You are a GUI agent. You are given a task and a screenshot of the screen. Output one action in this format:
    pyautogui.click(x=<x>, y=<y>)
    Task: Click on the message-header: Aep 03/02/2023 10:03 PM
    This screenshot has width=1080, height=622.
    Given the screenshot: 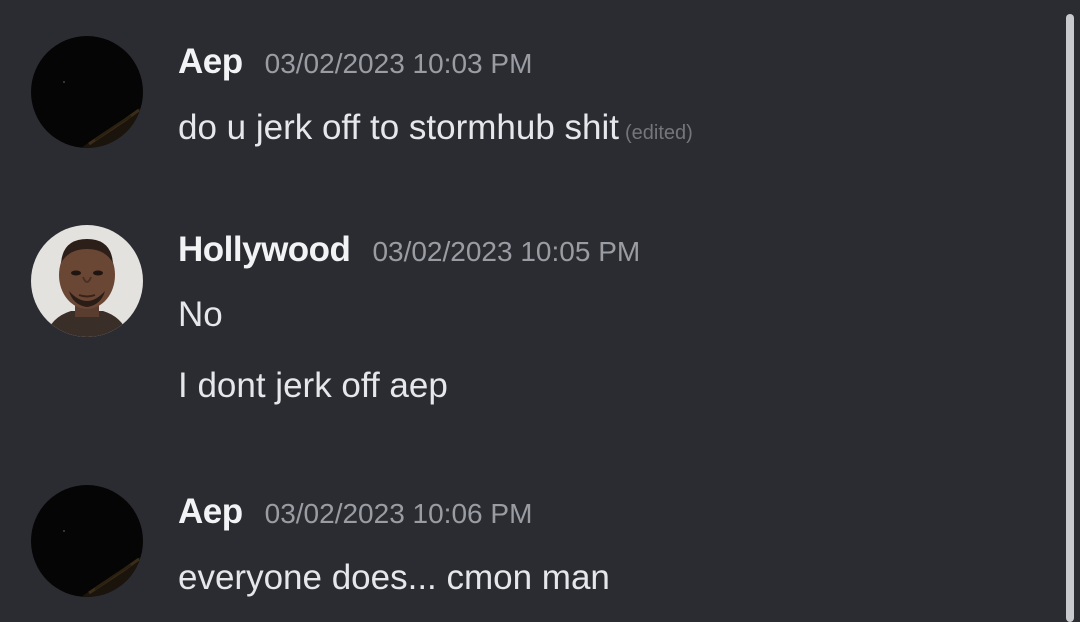 What is the action you would take?
    pyautogui.click(x=355, y=62)
    